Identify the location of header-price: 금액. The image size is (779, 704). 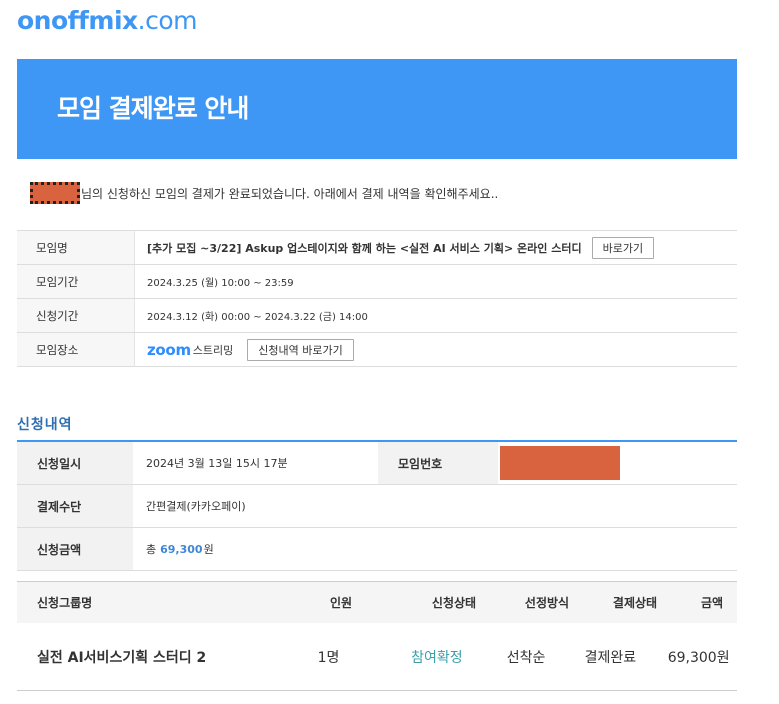
(712, 603).